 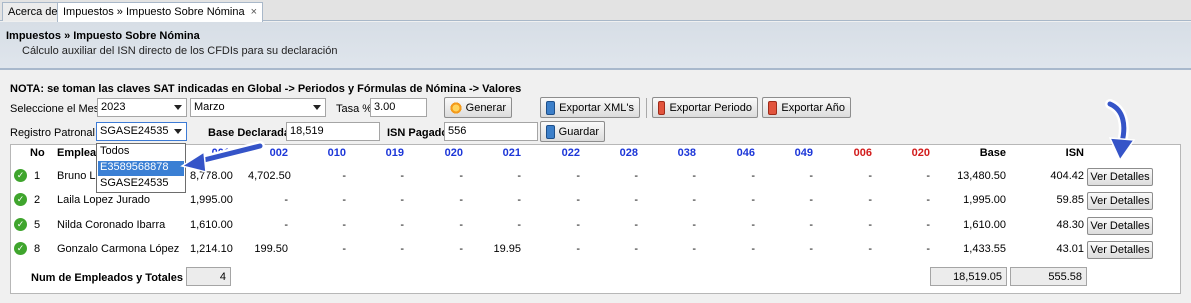 What do you see at coordinates (590, 107) in the screenshot?
I see `exportar-xml-button: Exportar XML's` at bounding box center [590, 107].